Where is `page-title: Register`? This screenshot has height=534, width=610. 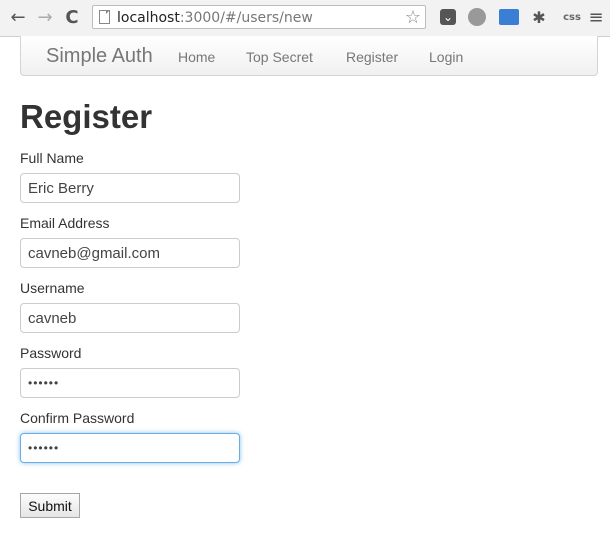
page-title: Register is located at coordinates (86, 116).